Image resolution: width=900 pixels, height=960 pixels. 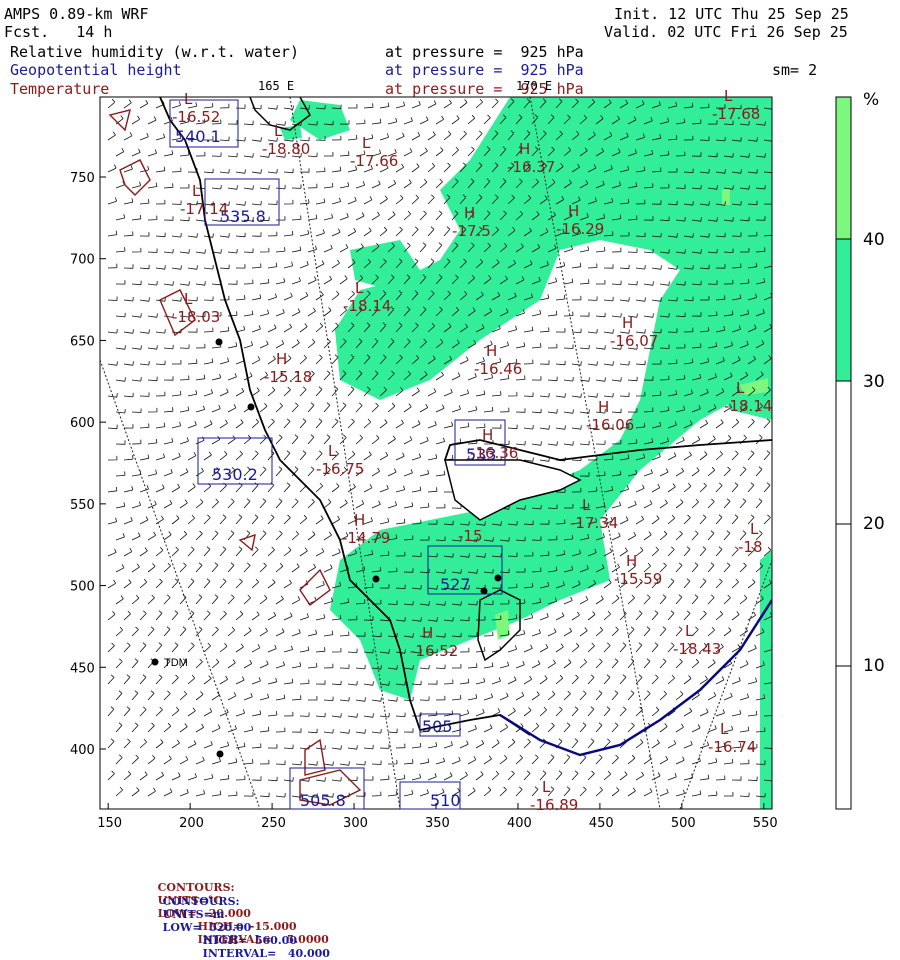 I want to click on footer-high: HIGH= 560.00, so click(x=249, y=940).